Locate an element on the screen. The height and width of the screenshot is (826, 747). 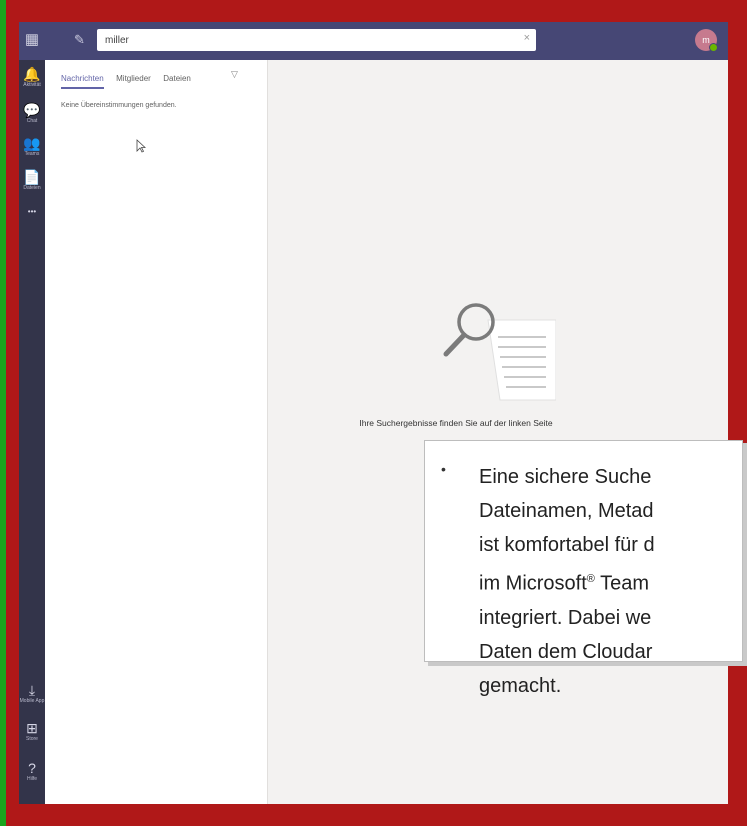
filter-icon: ▽ is located at coordinates (234, 74).